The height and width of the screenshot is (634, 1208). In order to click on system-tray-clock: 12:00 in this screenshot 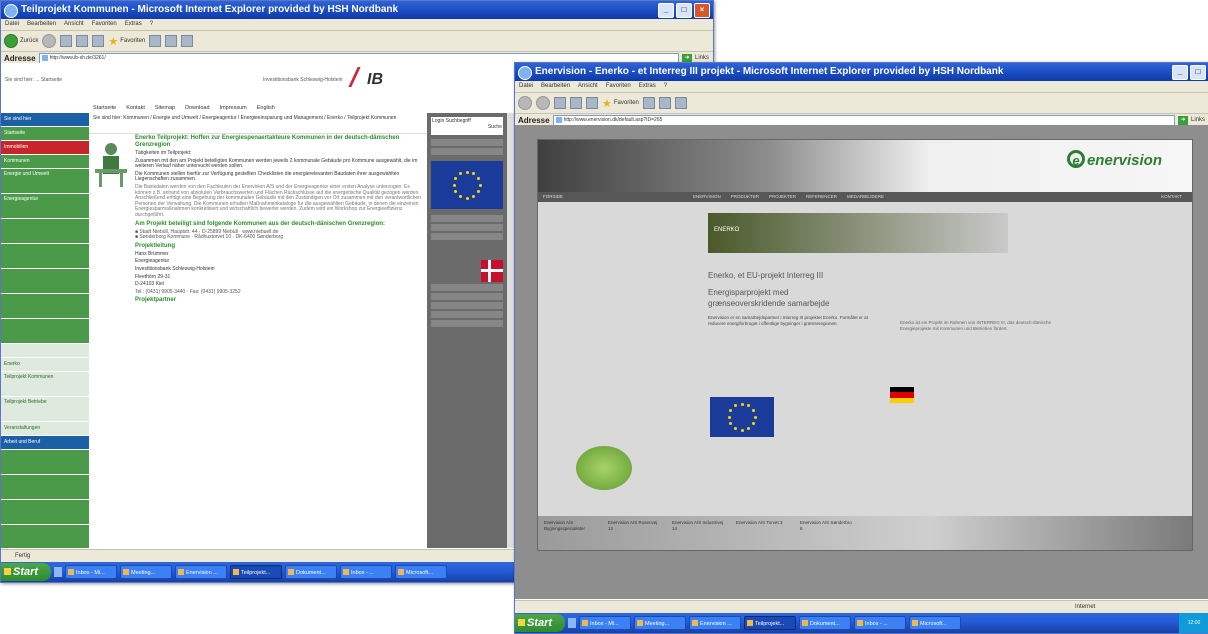, I will do `click(1193, 623)`.